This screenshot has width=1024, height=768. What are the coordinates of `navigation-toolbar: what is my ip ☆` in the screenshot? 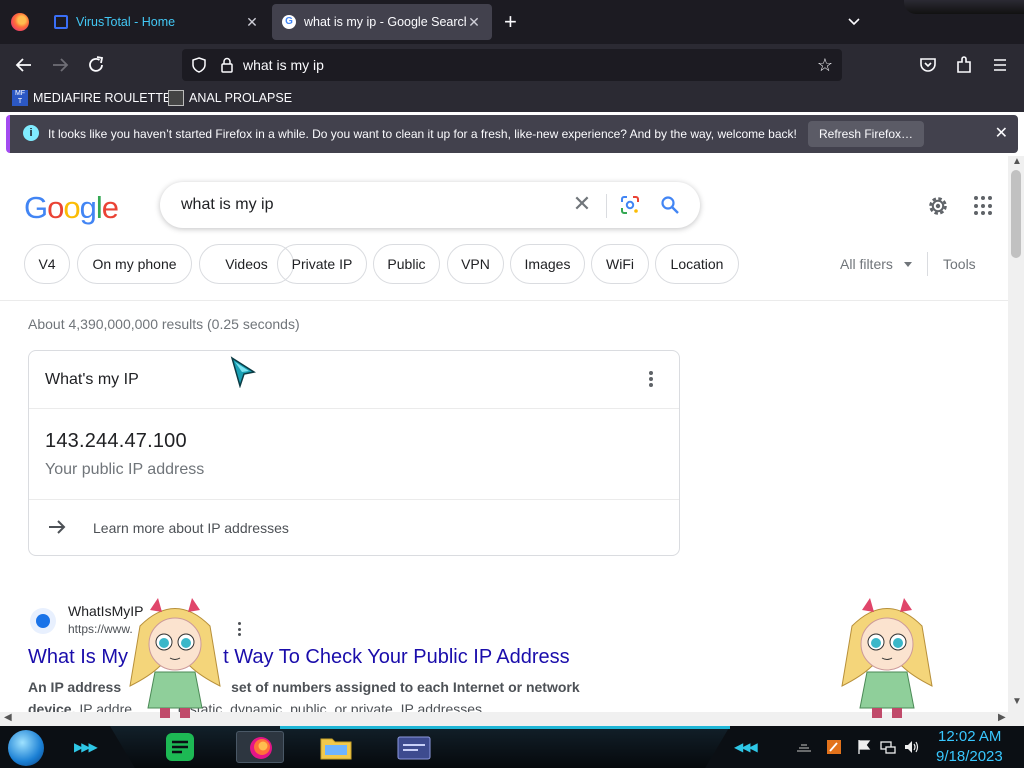 It's located at (512, 65).